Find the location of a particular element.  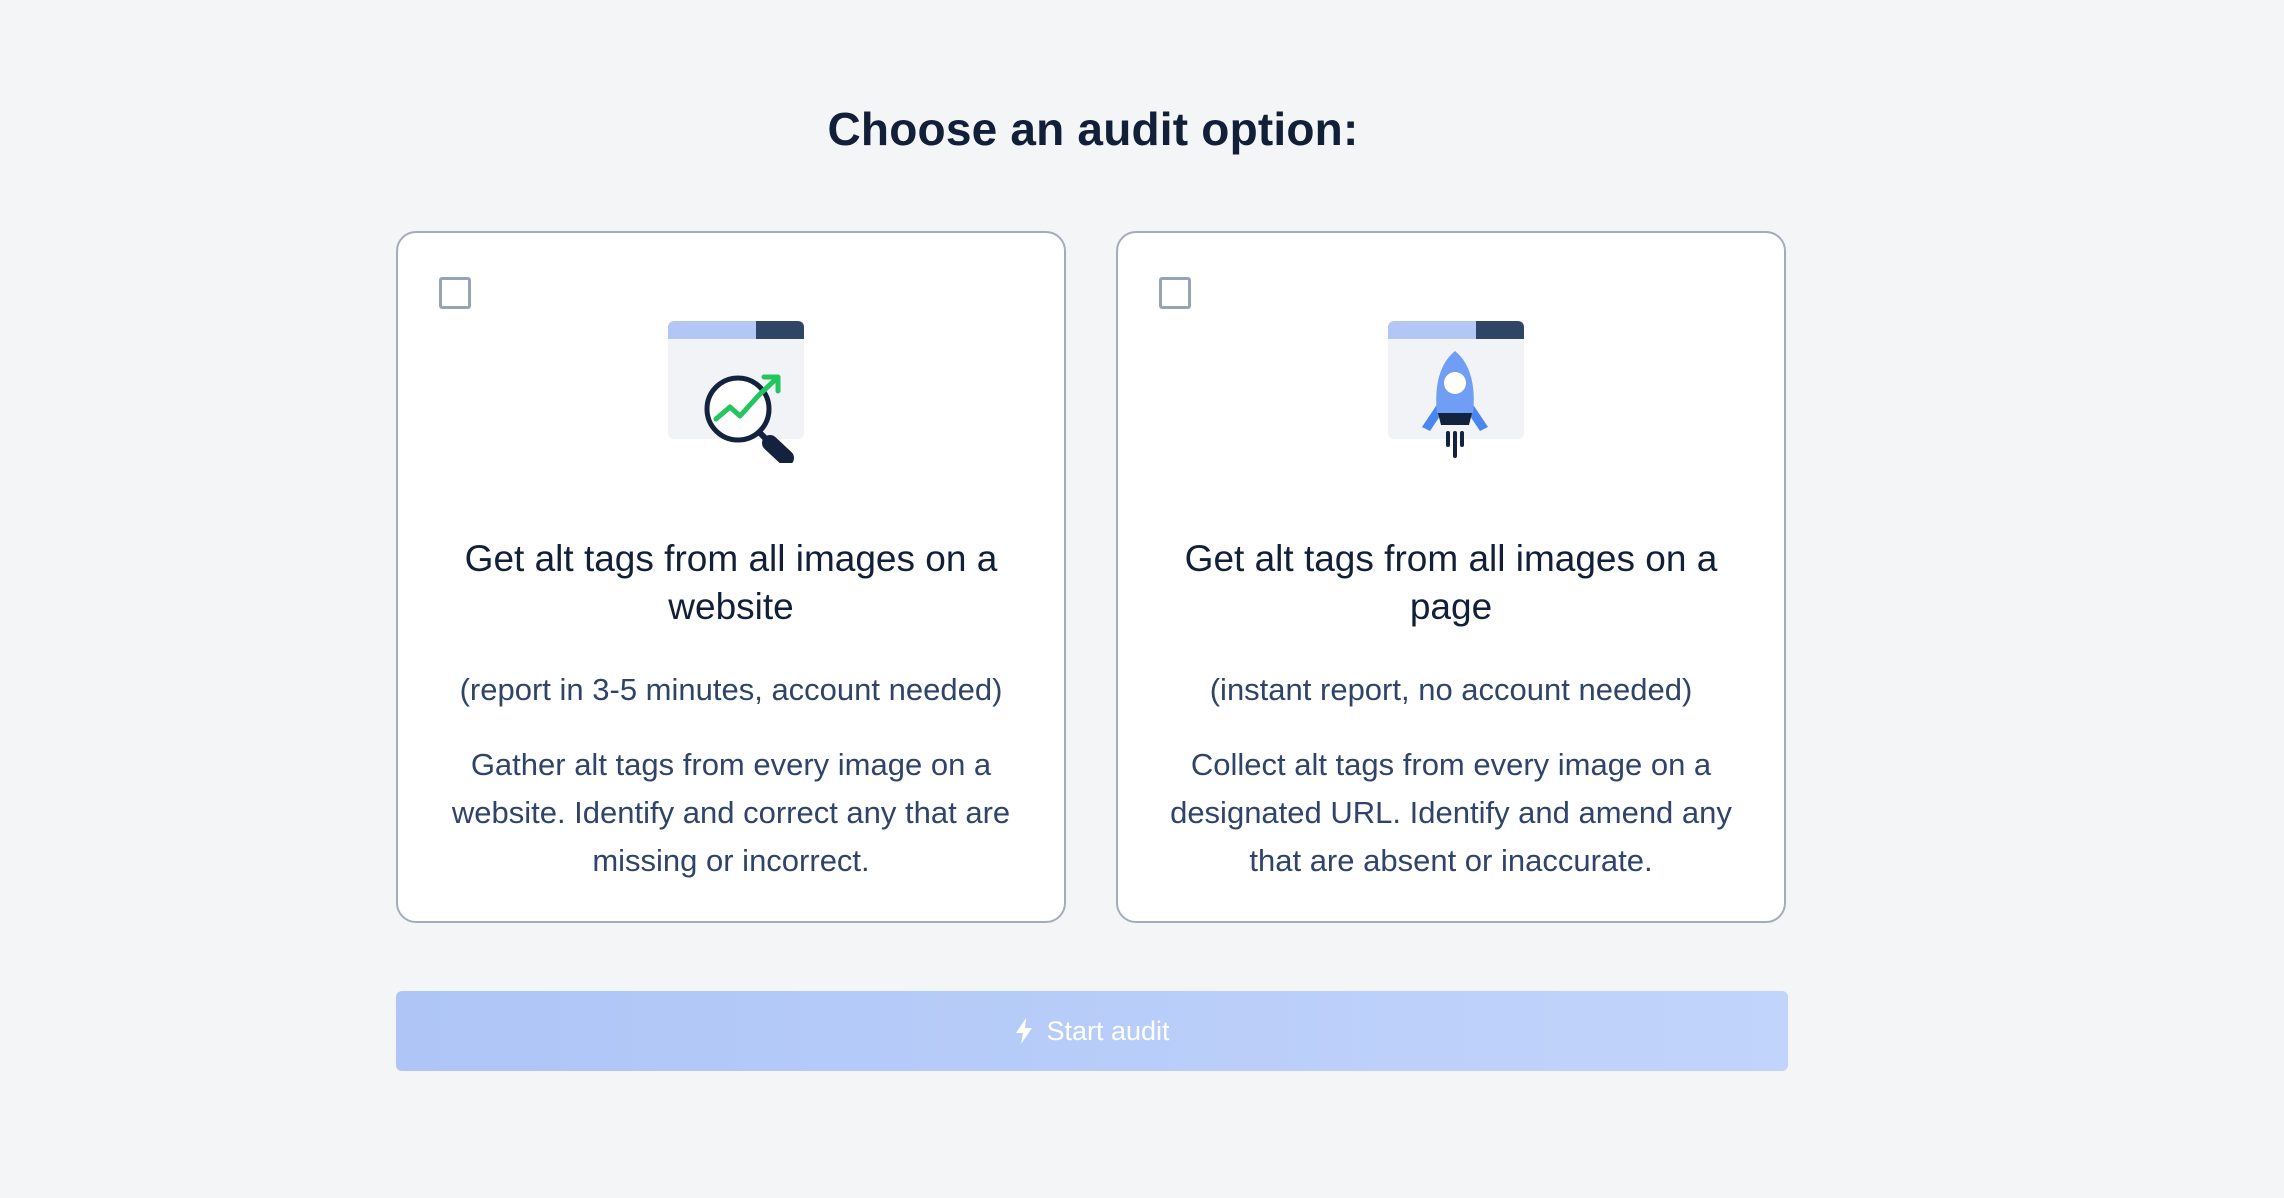

option-checkbox-page is located at coordinates (1175, 293).